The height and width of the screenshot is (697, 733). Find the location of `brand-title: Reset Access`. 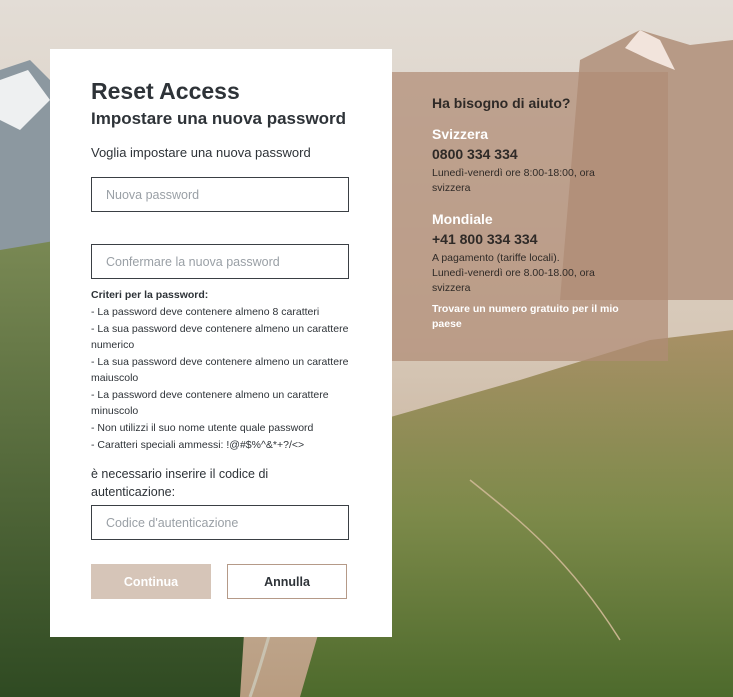

brand-title: Reset Access is located at coordinates (165, 91).